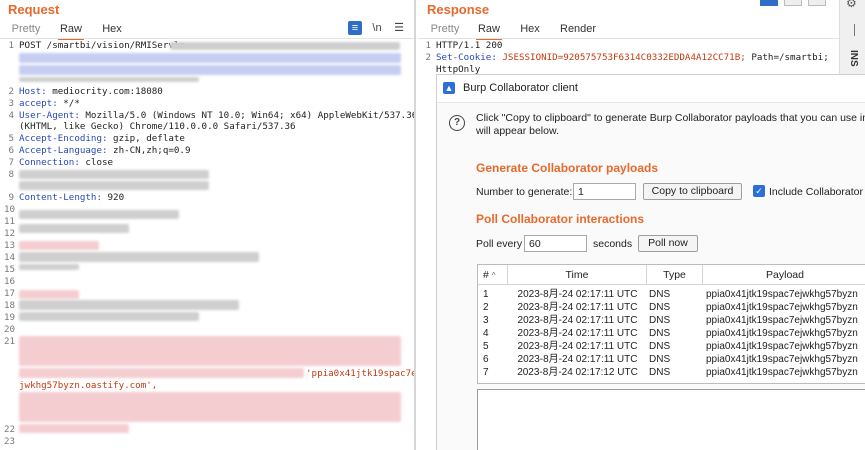  Describe the element at coordinates (71, 30) in the screenshot. I see `request-tab-raw: Raw` at that location.